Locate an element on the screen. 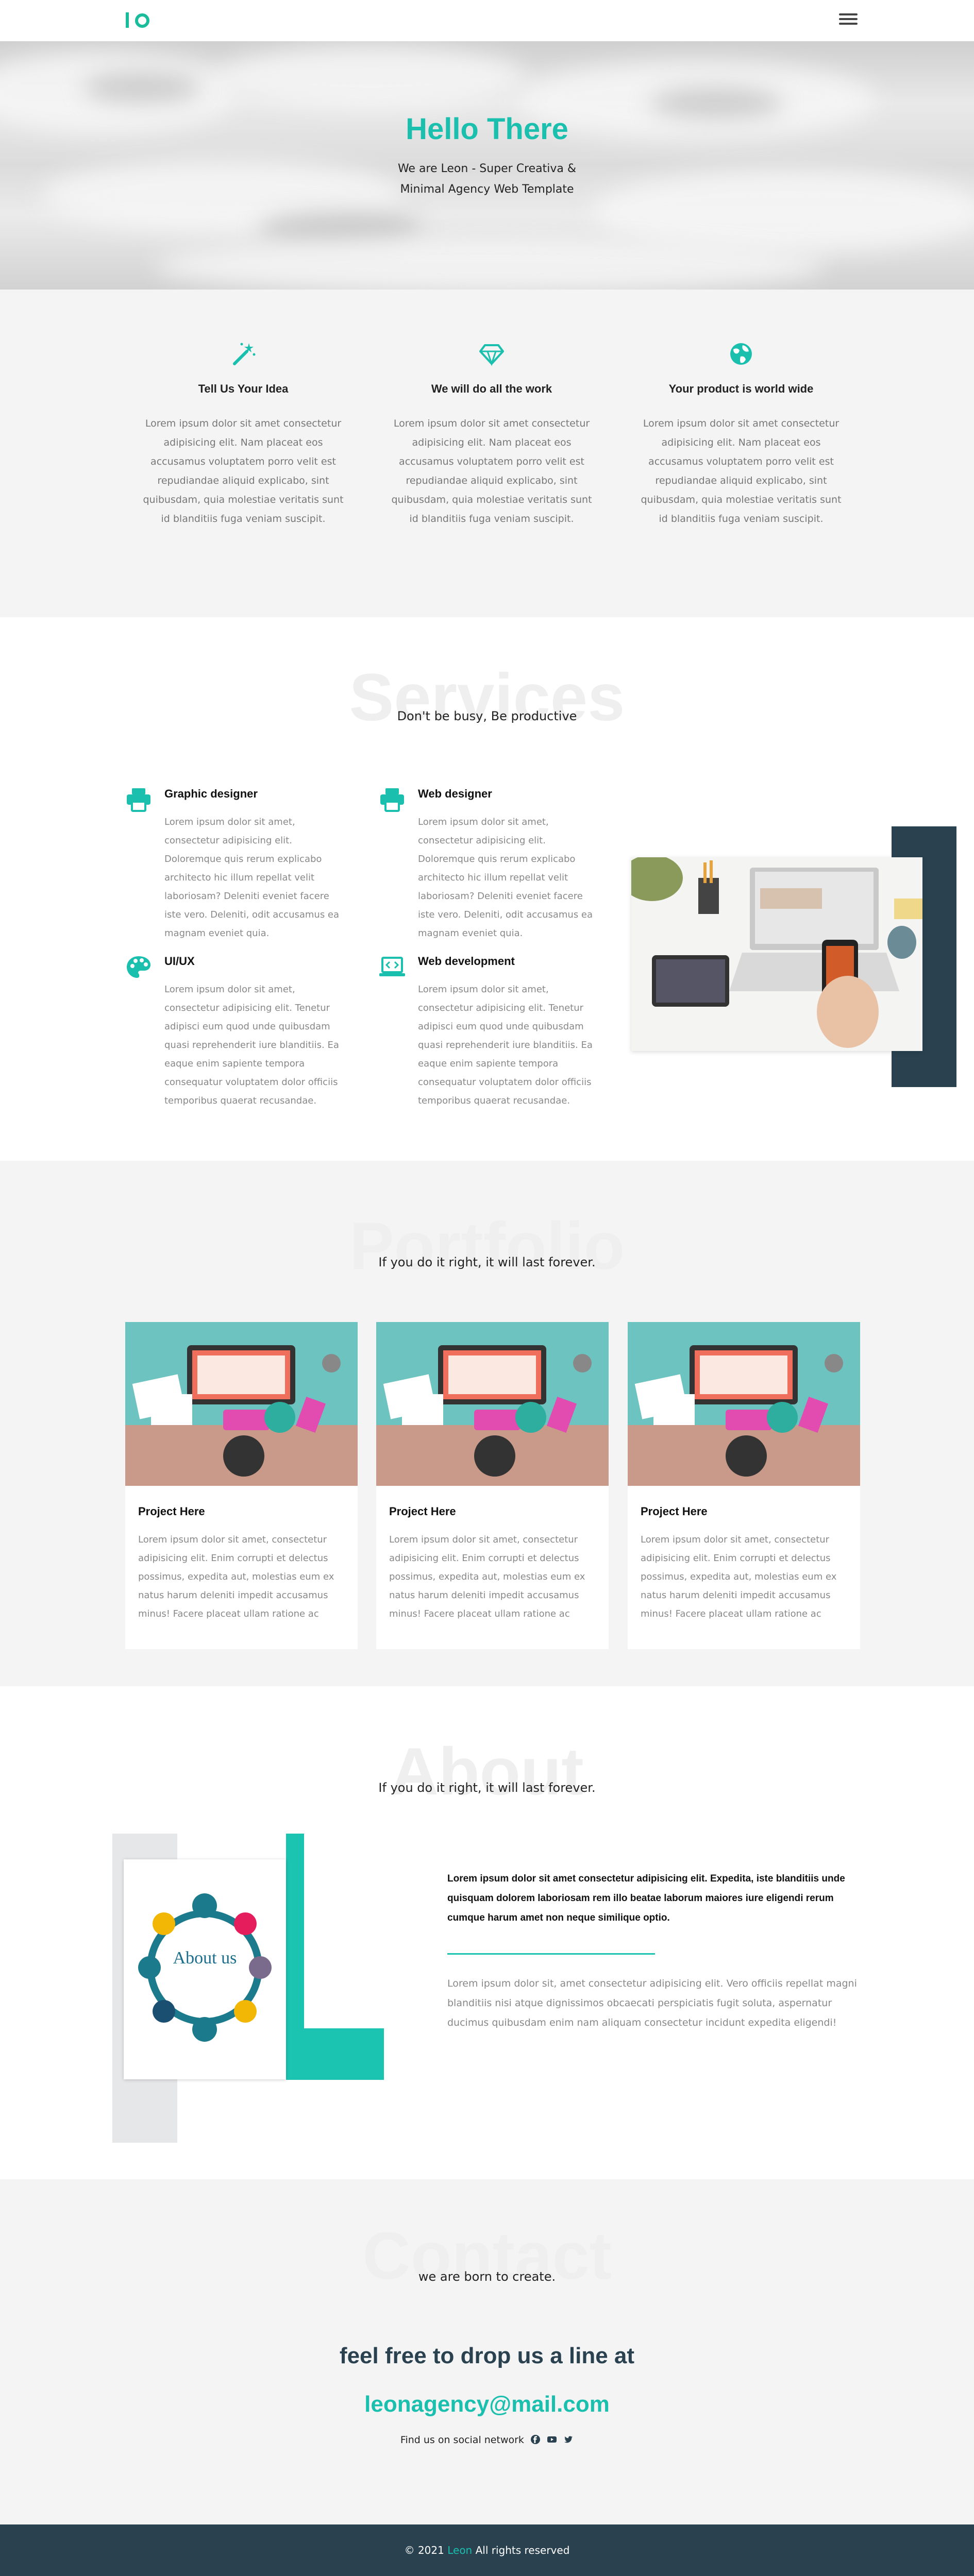  social-row: Find us on social network is located at coordinates (487, 2440).